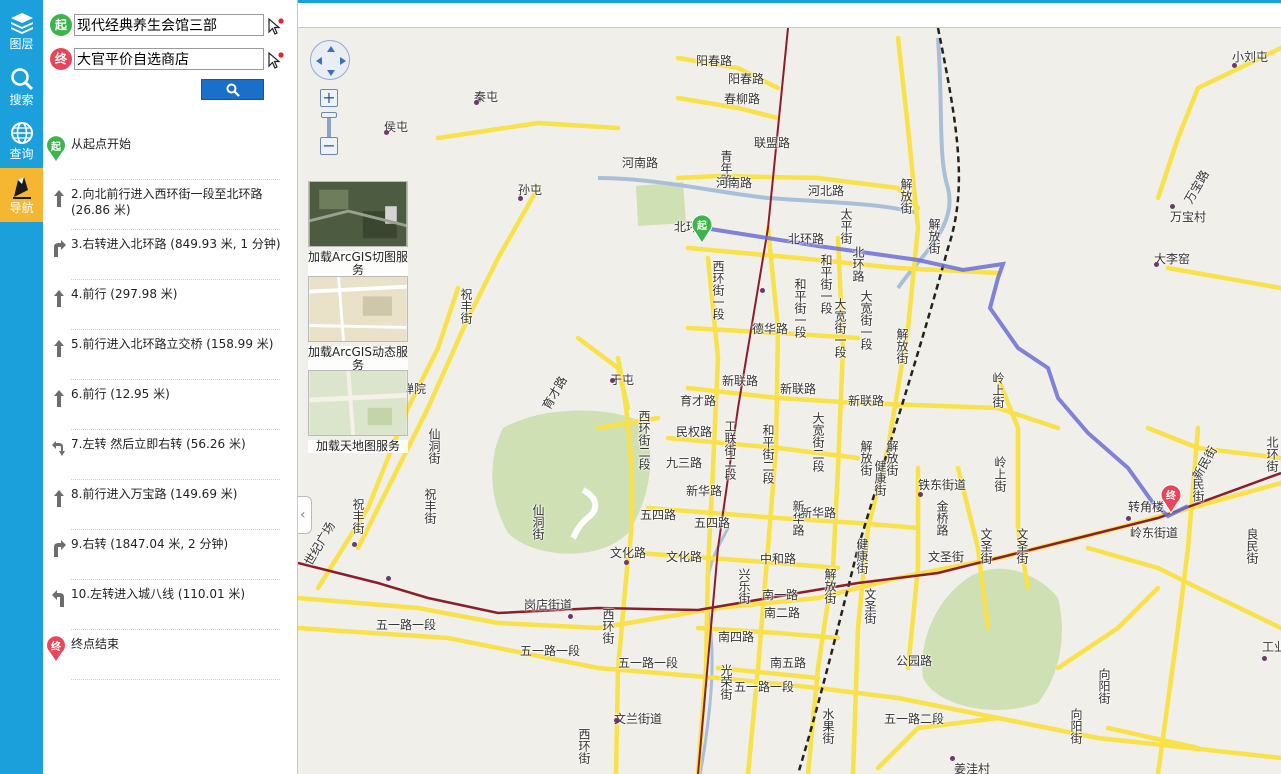 This screenshot has height=774, width=1281. What do you see at coordinates (358, 229) in the screenshot?
I see `basemap-arcgis-tiled: 加载ArcGIS切图服务` at bounding box center [358, 229].